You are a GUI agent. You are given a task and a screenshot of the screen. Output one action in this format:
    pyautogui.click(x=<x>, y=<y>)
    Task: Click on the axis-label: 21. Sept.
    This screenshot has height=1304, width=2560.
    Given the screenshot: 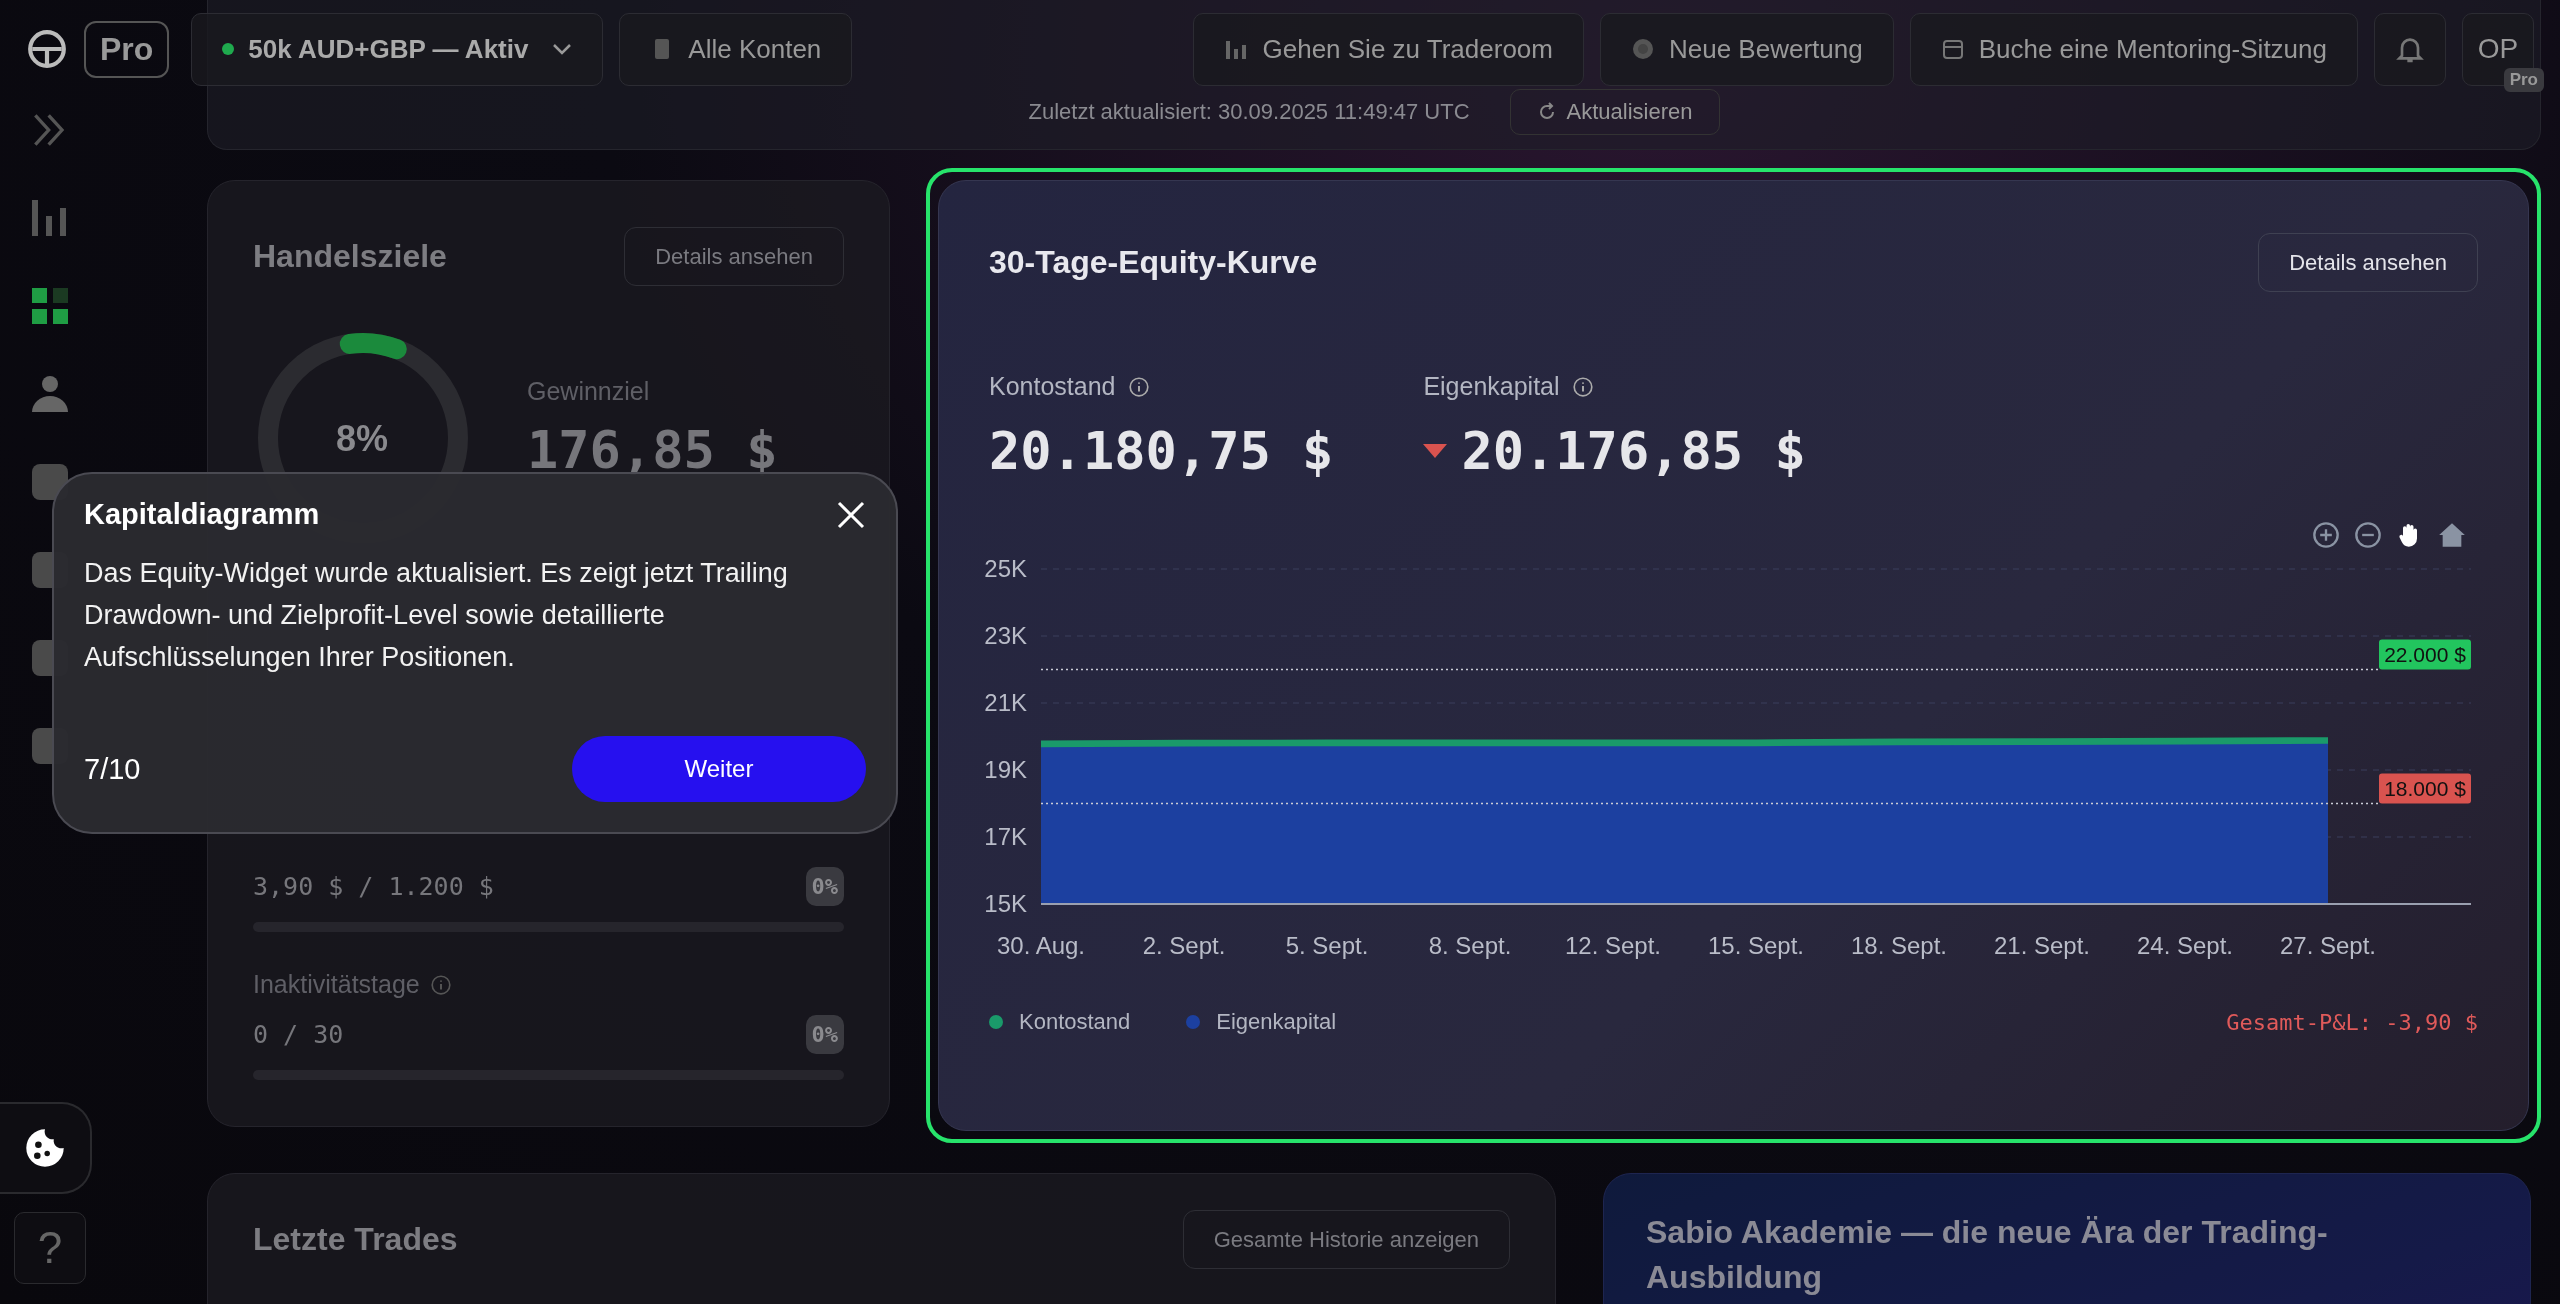 What is the action you would take?
    pyautogui.click(x=2042, y=945)
    